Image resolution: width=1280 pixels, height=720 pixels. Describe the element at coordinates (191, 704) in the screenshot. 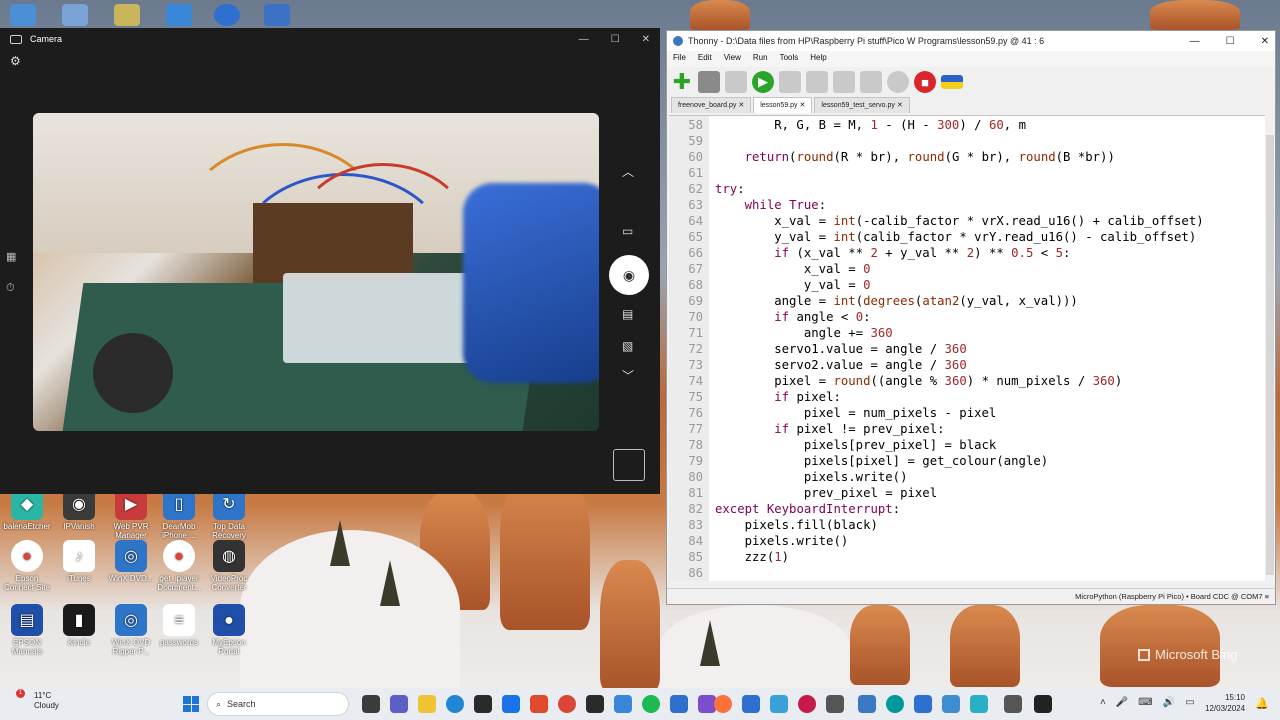

I see `start-button` at that location.